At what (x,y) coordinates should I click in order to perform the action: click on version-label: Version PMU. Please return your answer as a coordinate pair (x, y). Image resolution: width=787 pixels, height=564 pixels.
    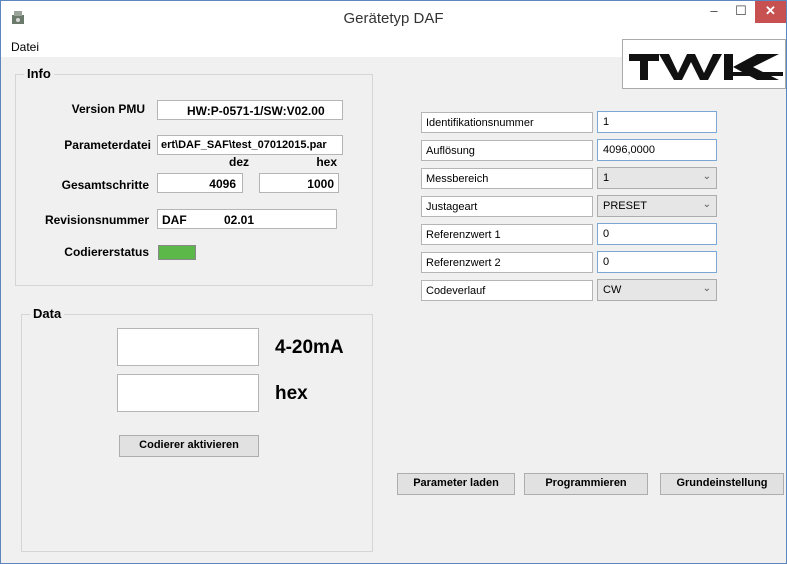
    Looking at the image, I should click on (108, 109).